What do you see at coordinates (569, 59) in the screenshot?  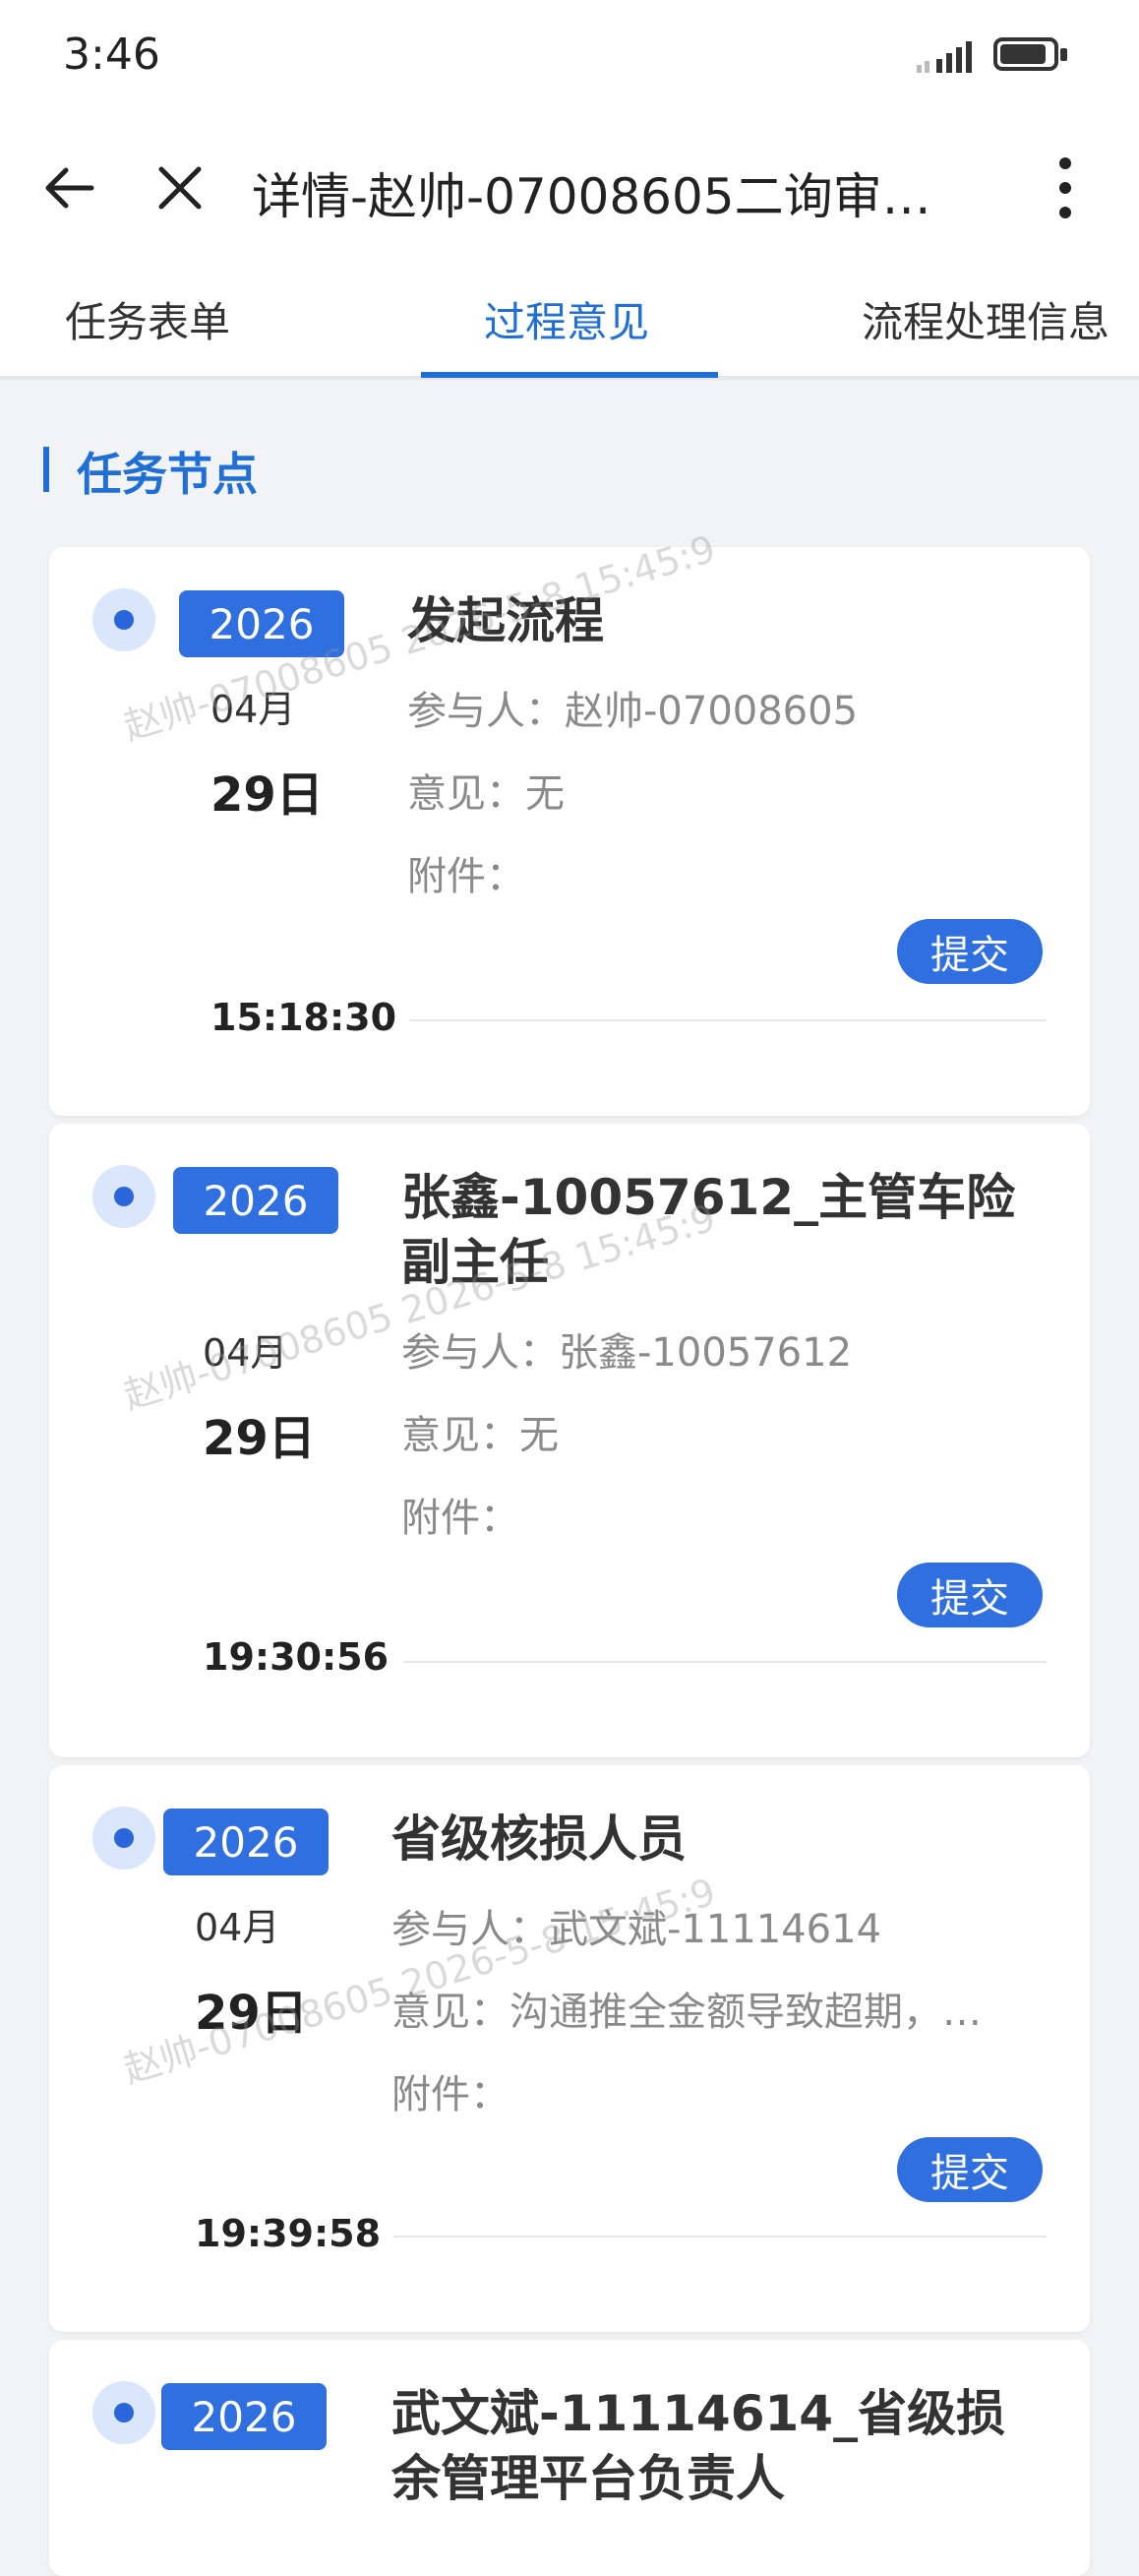 I see `status-bar: 3:46` at bounding box center [569, 59].